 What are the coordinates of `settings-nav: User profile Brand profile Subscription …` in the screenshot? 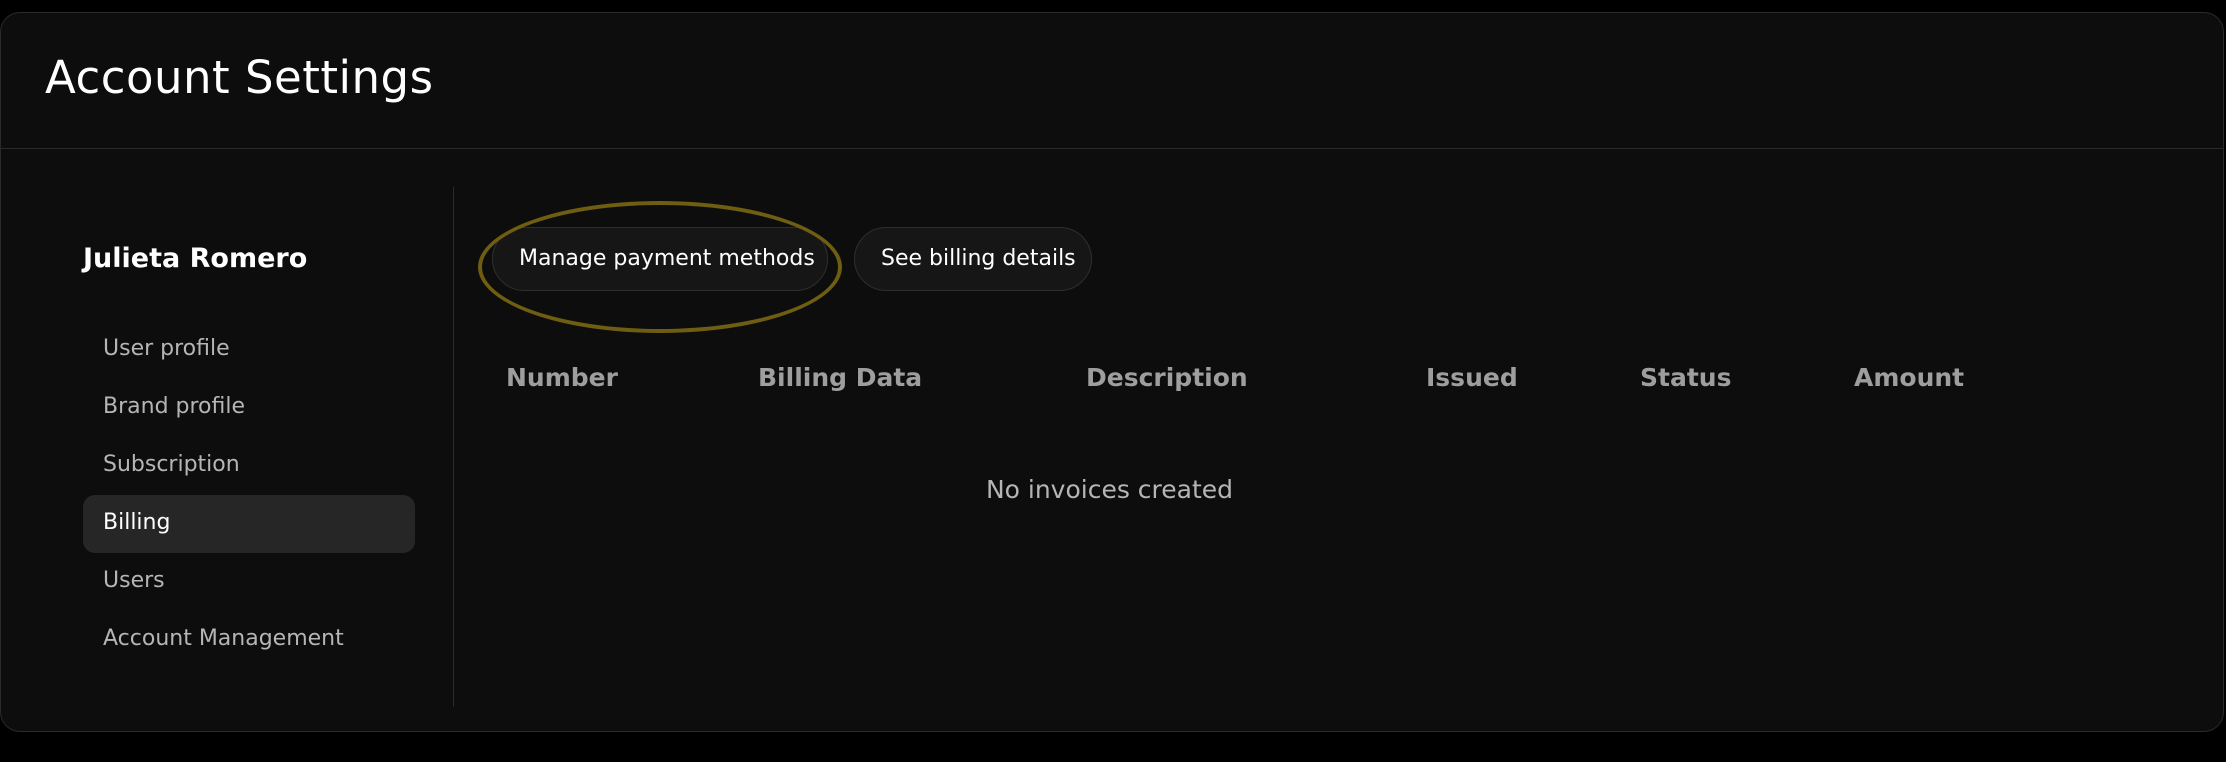 It's located at (249, 495).